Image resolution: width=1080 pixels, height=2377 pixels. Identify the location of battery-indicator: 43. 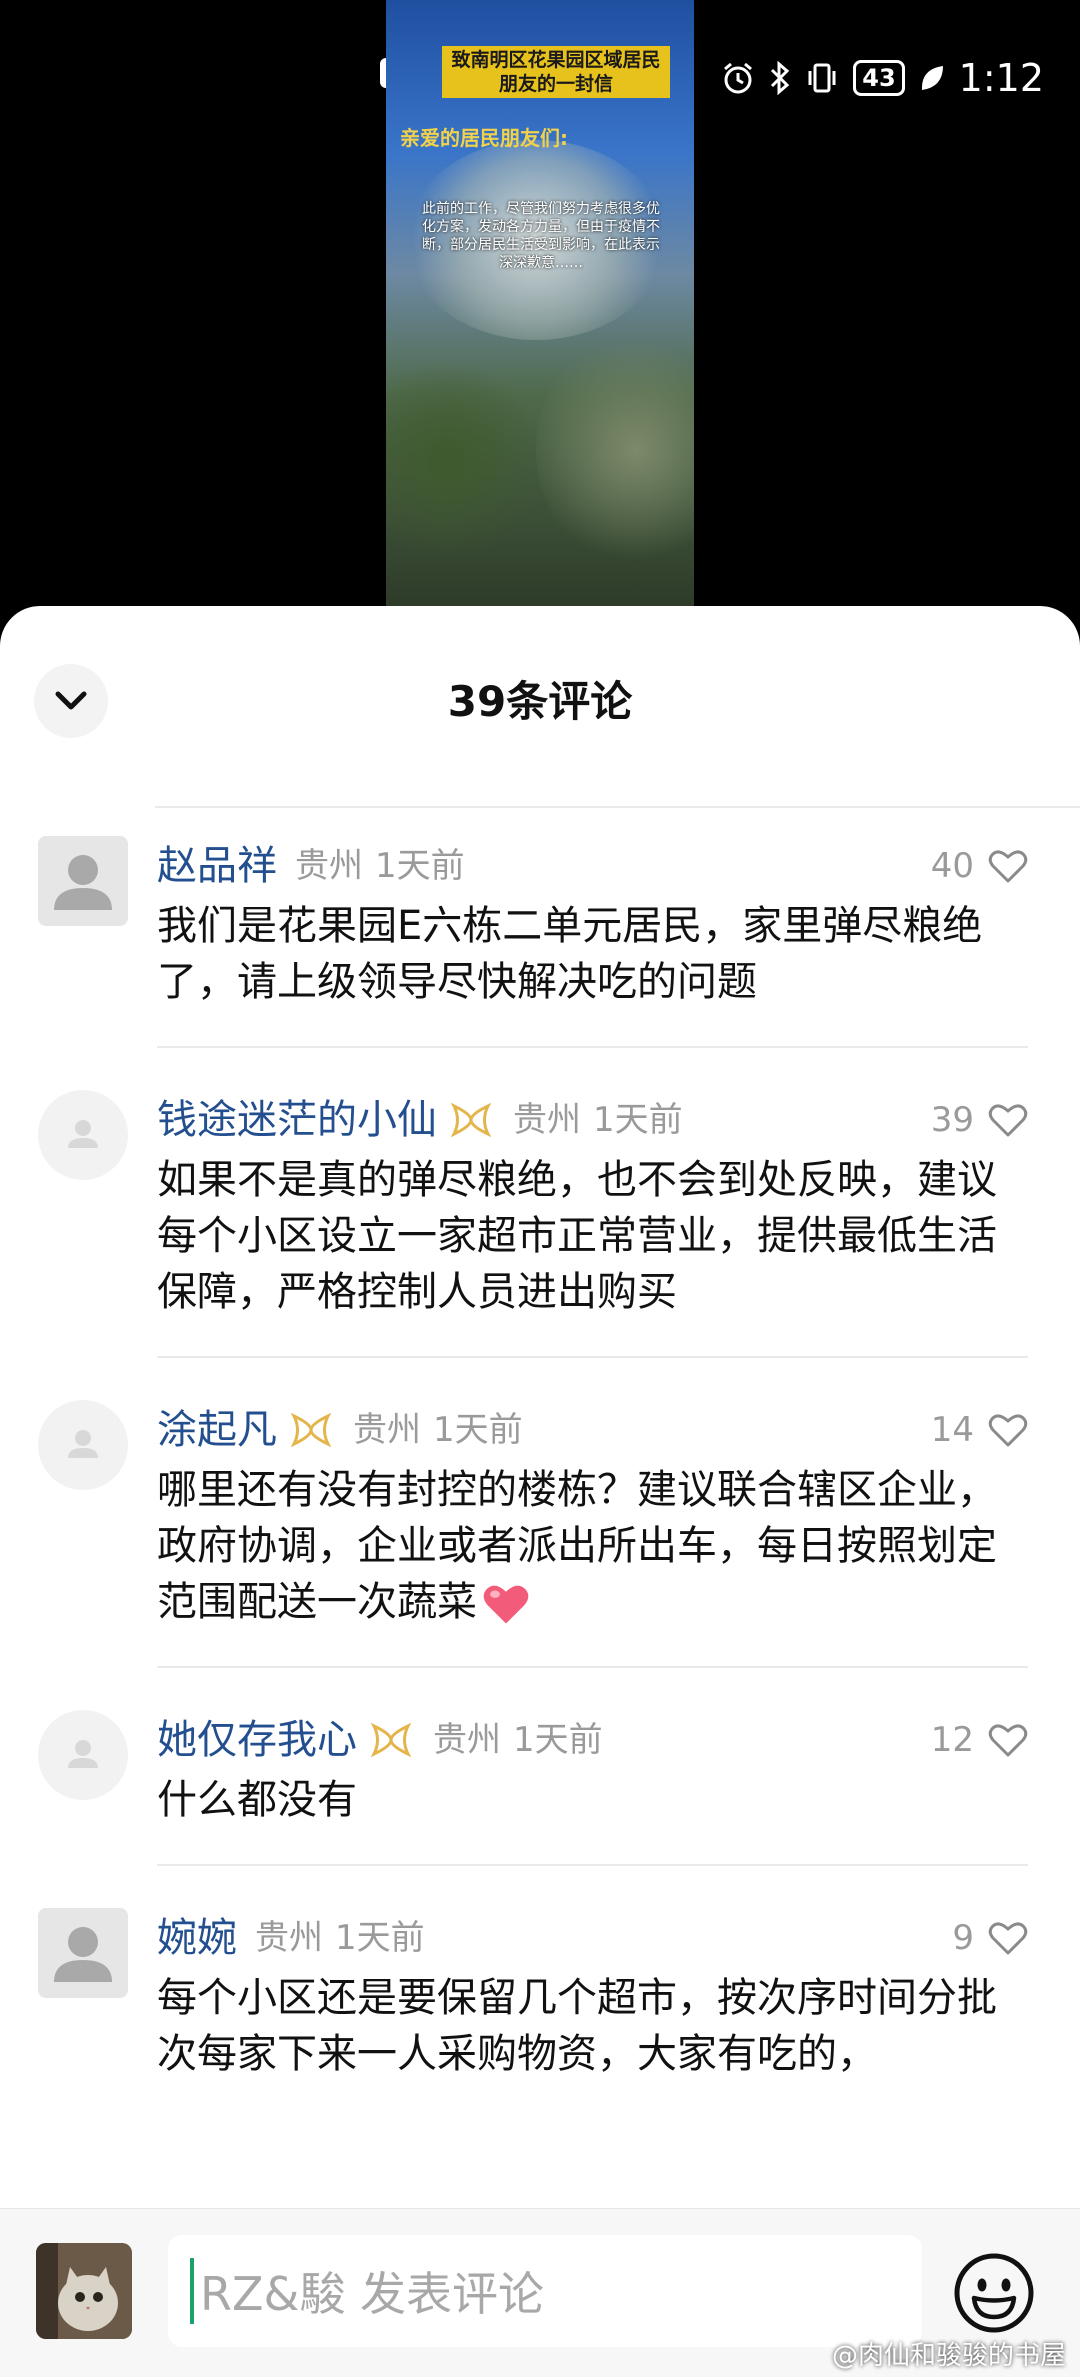
(879, 78).